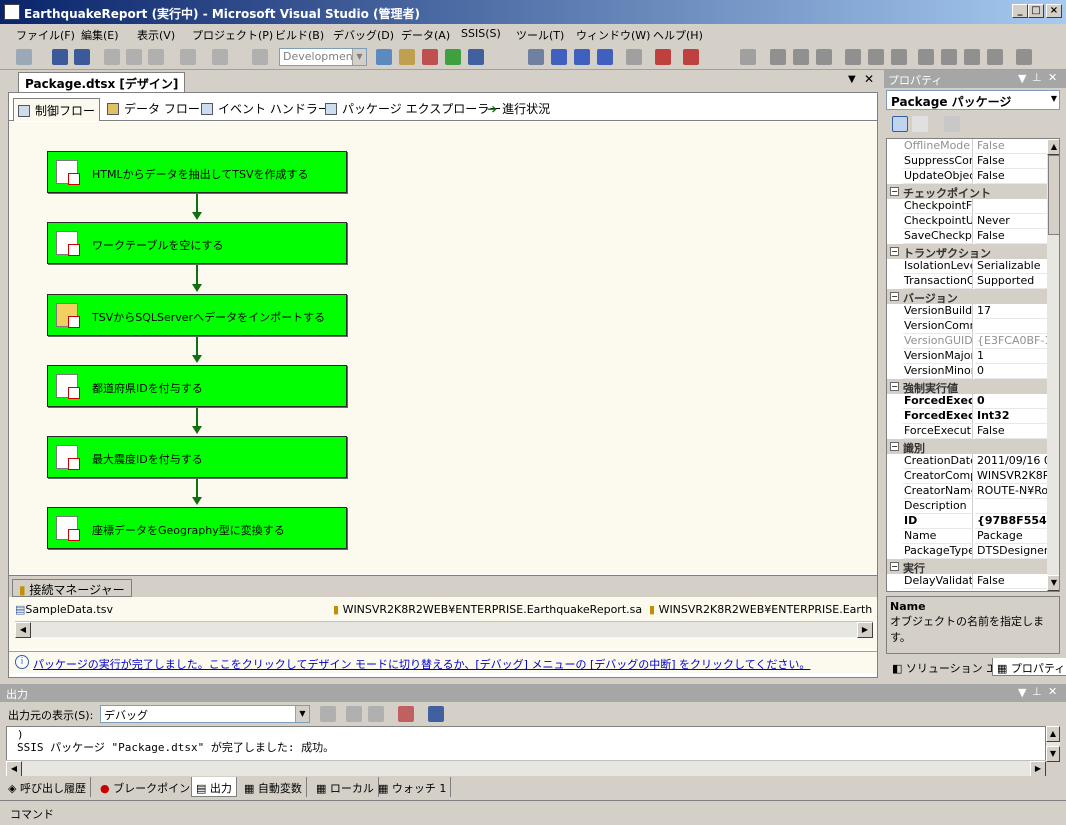  I want to click on tab-package-explorer: パッケージ エクスプローラー, so click(413, 108).